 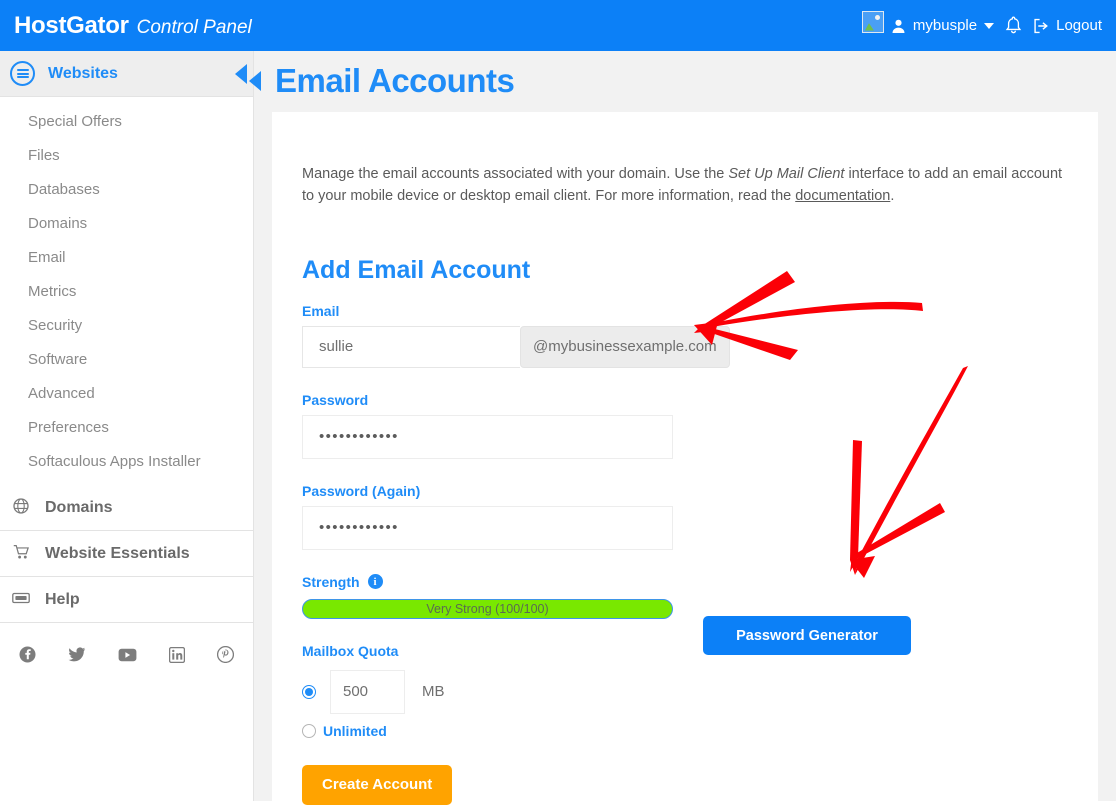 I want to click on password-input, so click(x=487, y=436).